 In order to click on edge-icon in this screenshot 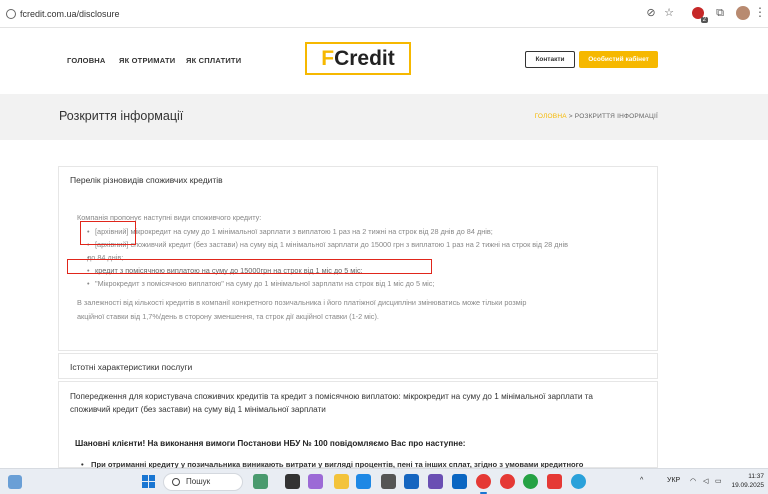, I will do `click(363, 481)`.